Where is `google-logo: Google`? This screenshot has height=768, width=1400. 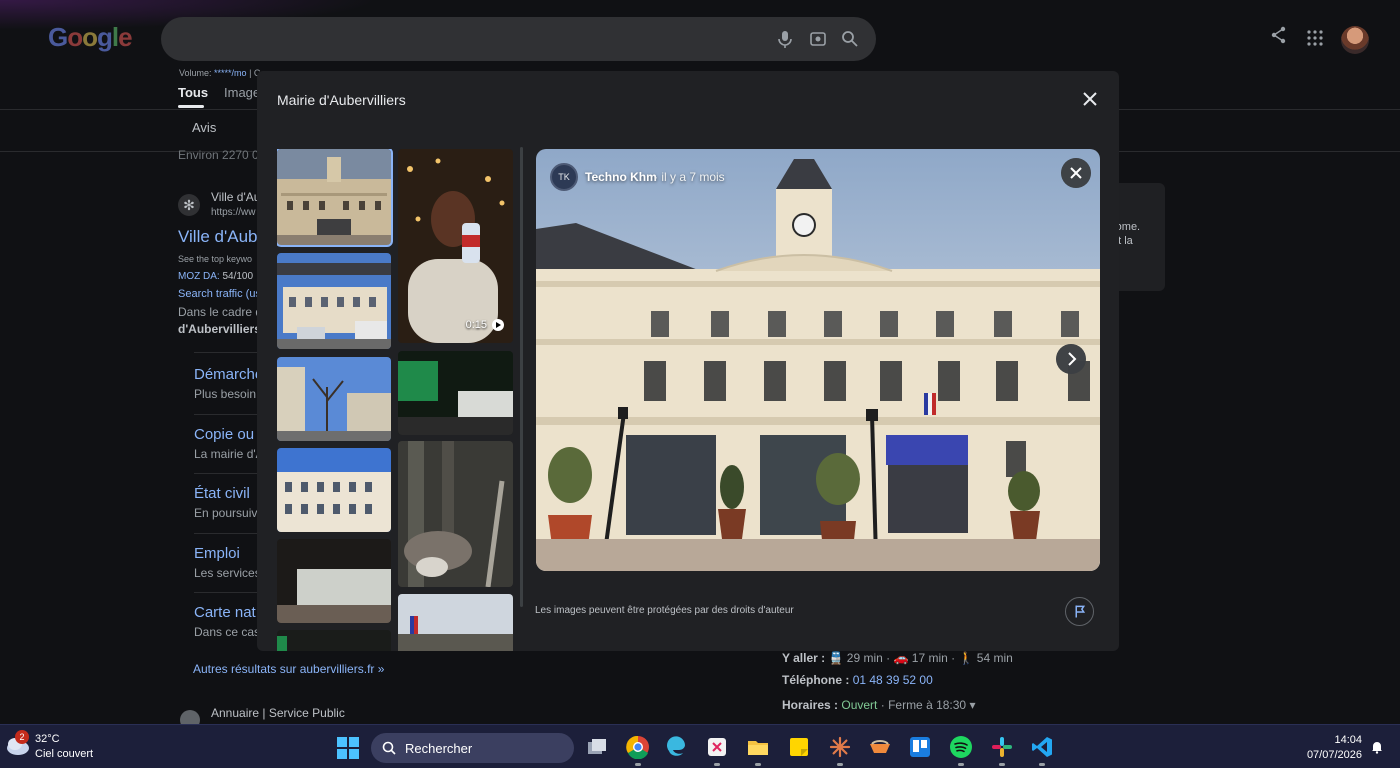
google-logo: Google is located at coordinates (90, 37).